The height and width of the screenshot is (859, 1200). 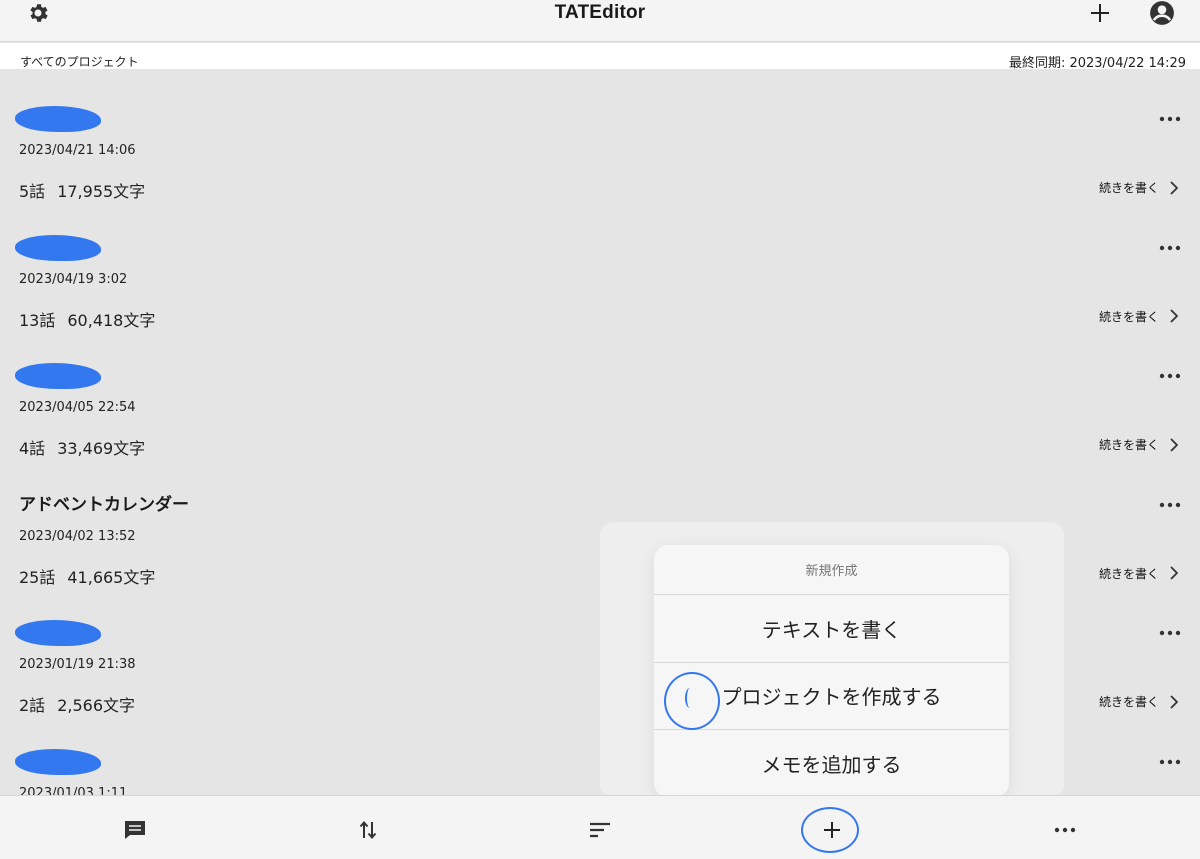 I want to click on top-navigation-bar: TATEditor, so click(x=600, y=21).